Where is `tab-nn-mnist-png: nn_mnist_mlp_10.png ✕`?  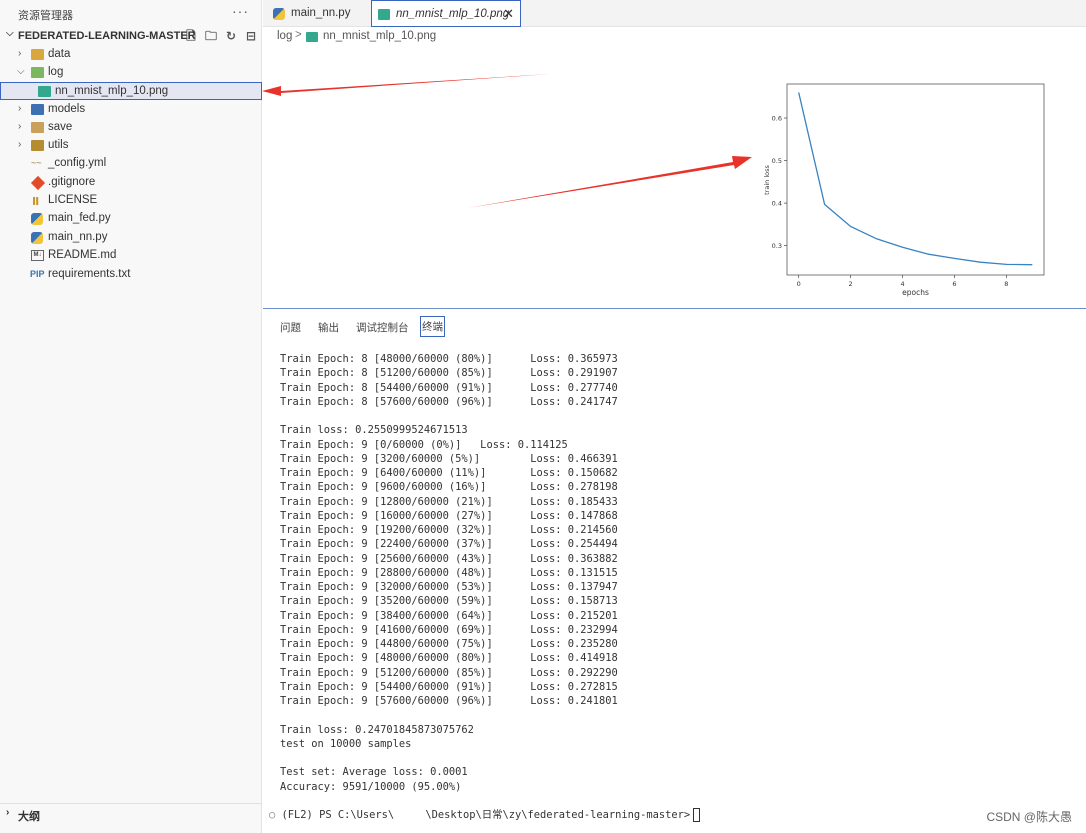
tab-nn-mnist-png: nn_mnist_mlp_10.png ✕ is located at coordinates (446, 13).